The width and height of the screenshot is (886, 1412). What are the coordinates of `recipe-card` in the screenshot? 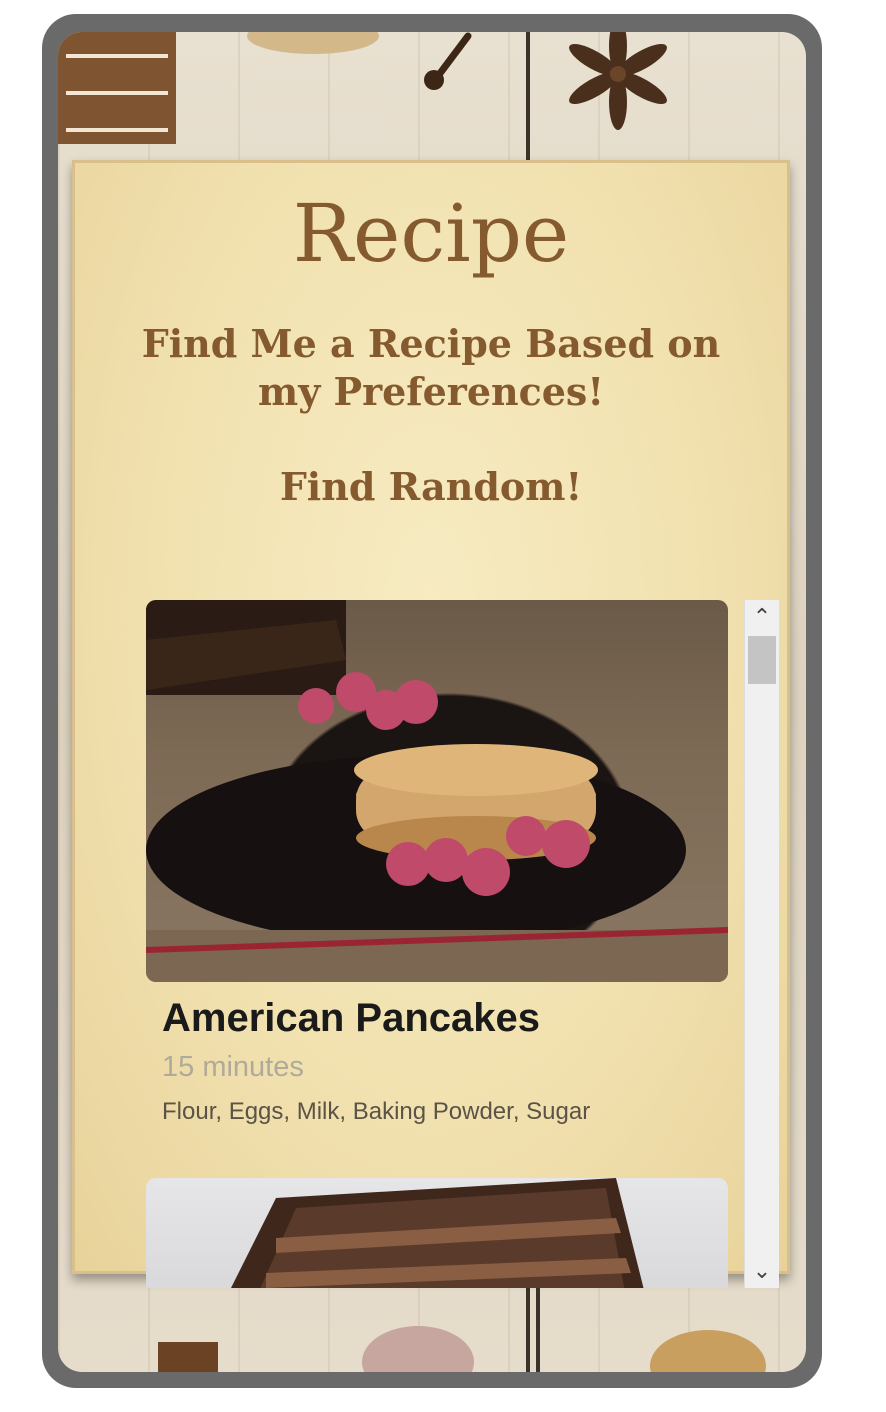 It's located at (437, 1233).